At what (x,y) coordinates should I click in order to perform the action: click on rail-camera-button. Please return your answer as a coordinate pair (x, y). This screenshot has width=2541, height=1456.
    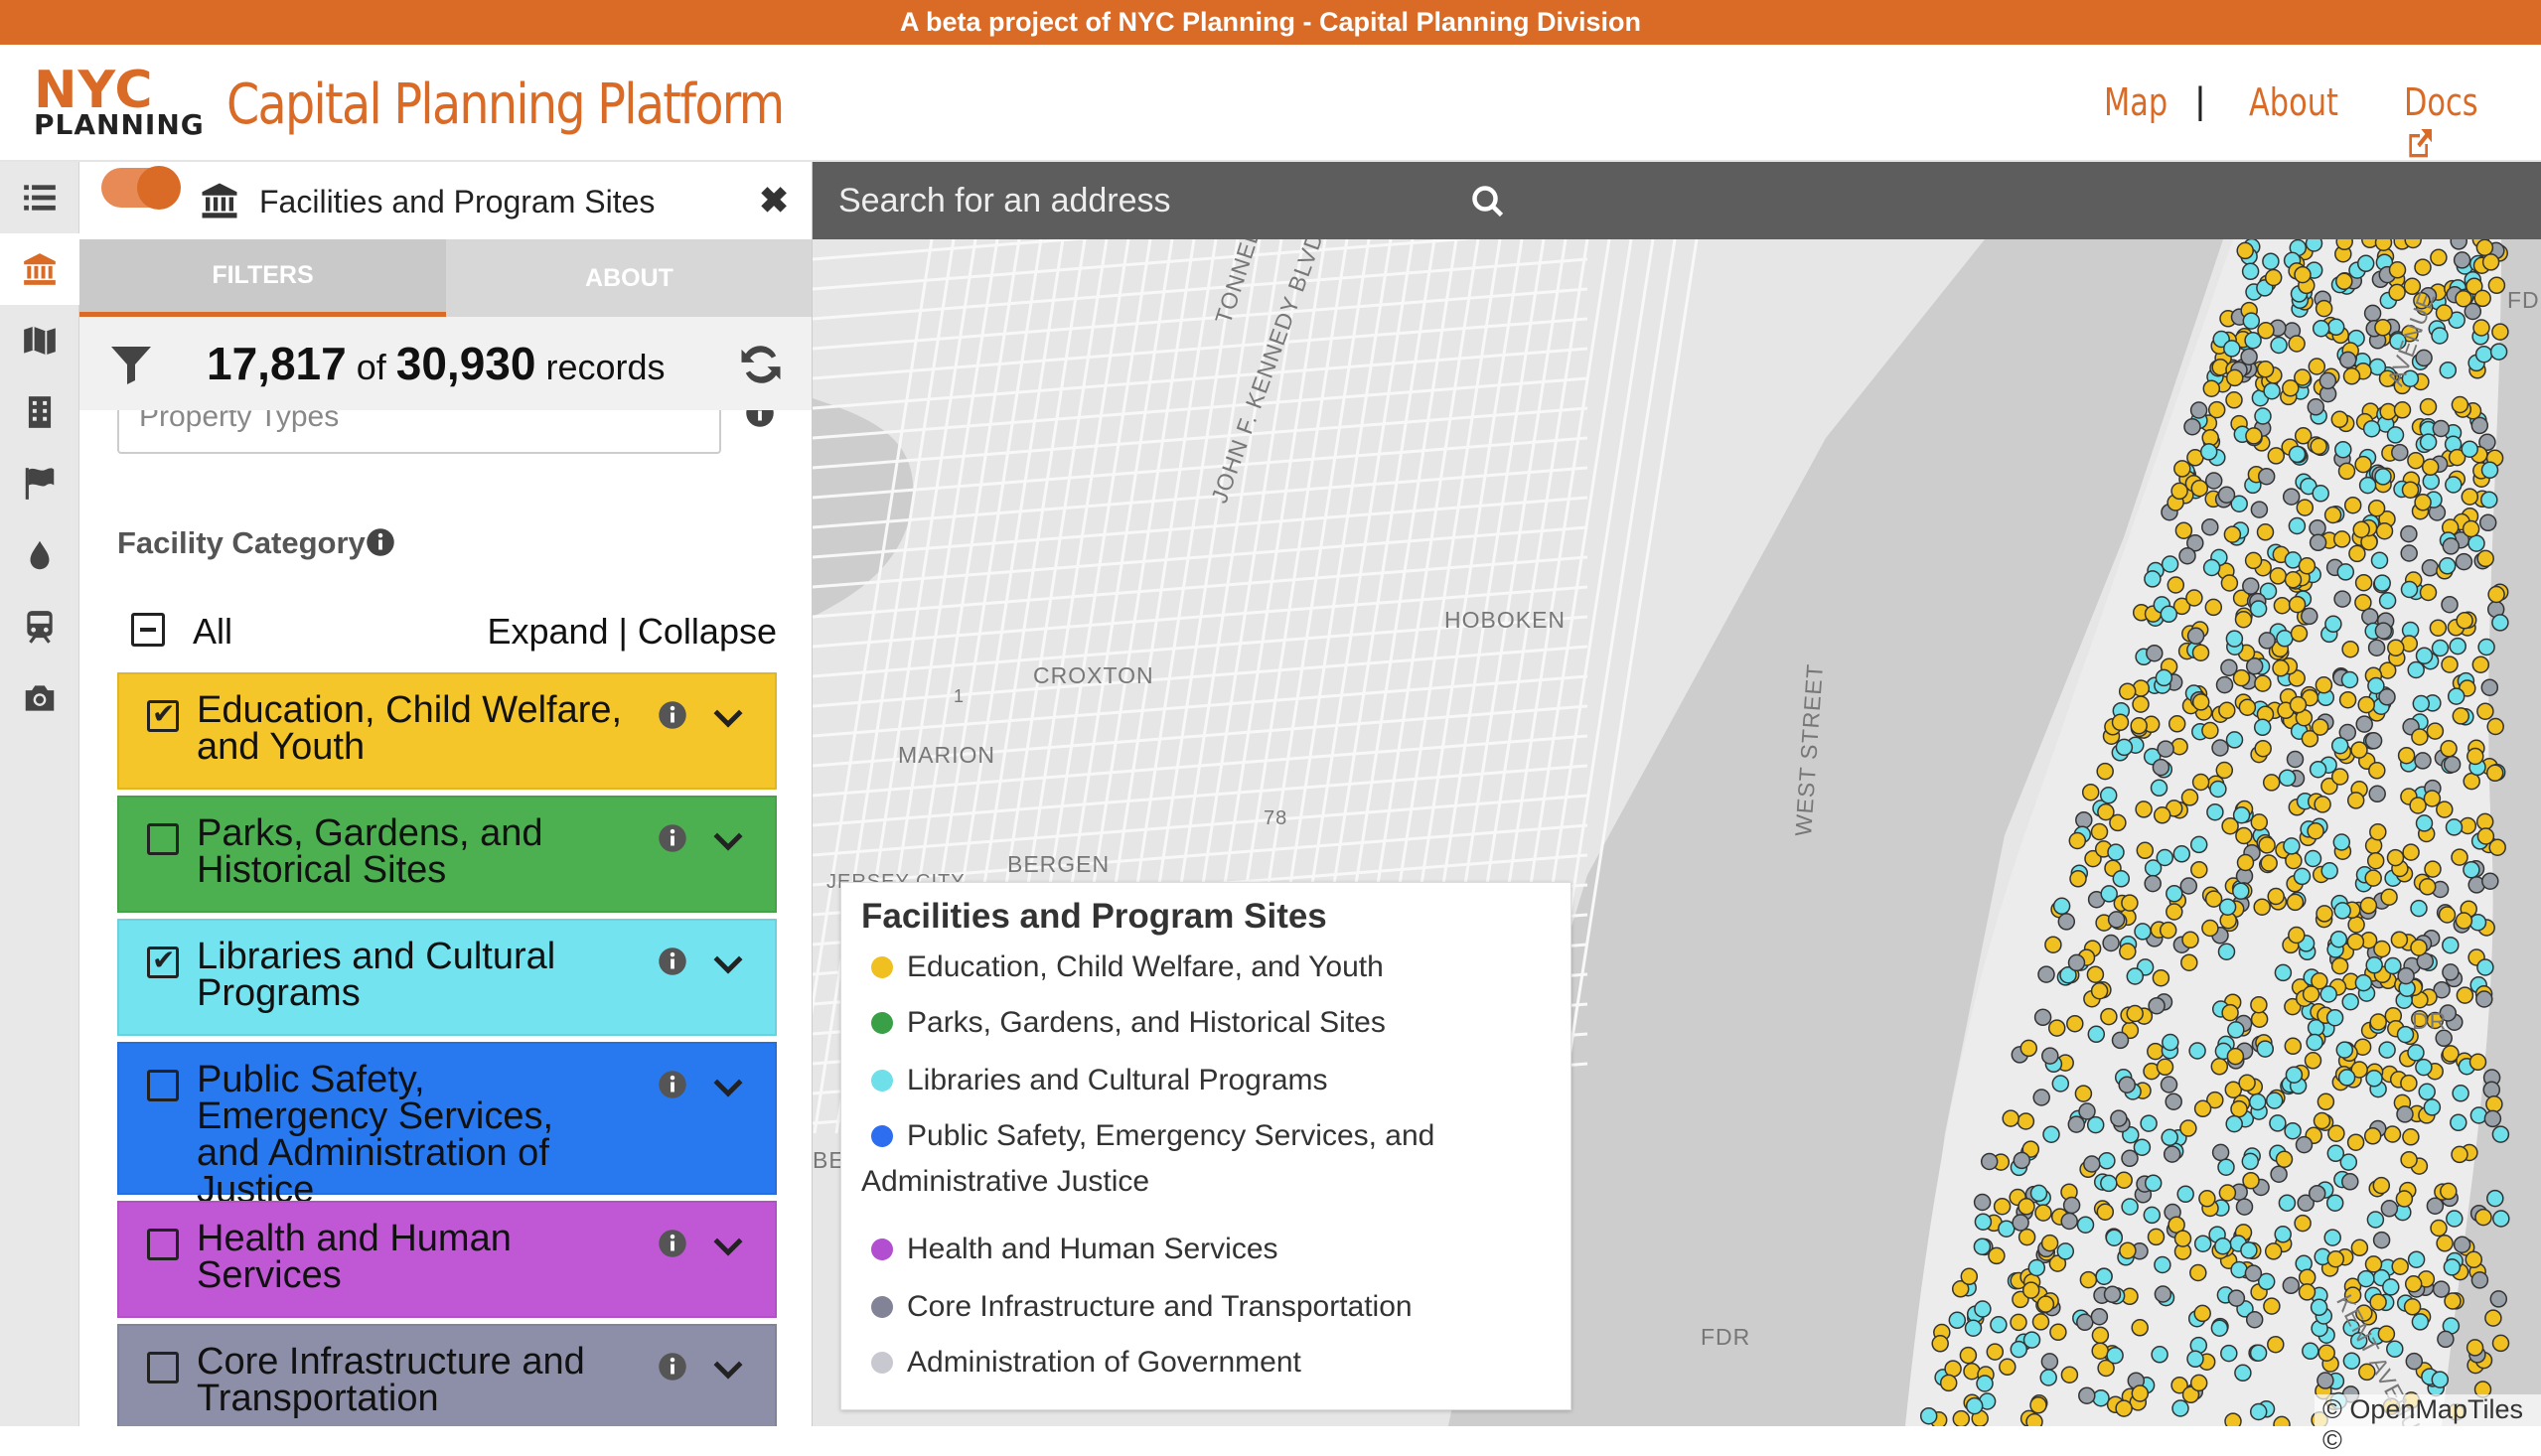
    Looking at the image, I should click on (39, 698).